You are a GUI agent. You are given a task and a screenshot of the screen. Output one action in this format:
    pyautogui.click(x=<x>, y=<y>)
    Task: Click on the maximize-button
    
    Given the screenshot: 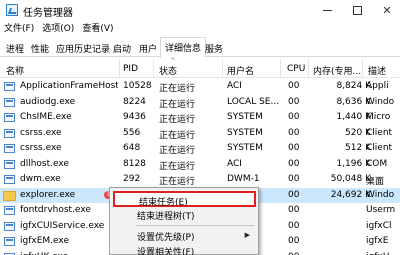 What is the action you would take?
    pyautogui.click(x=357, y=10)
    